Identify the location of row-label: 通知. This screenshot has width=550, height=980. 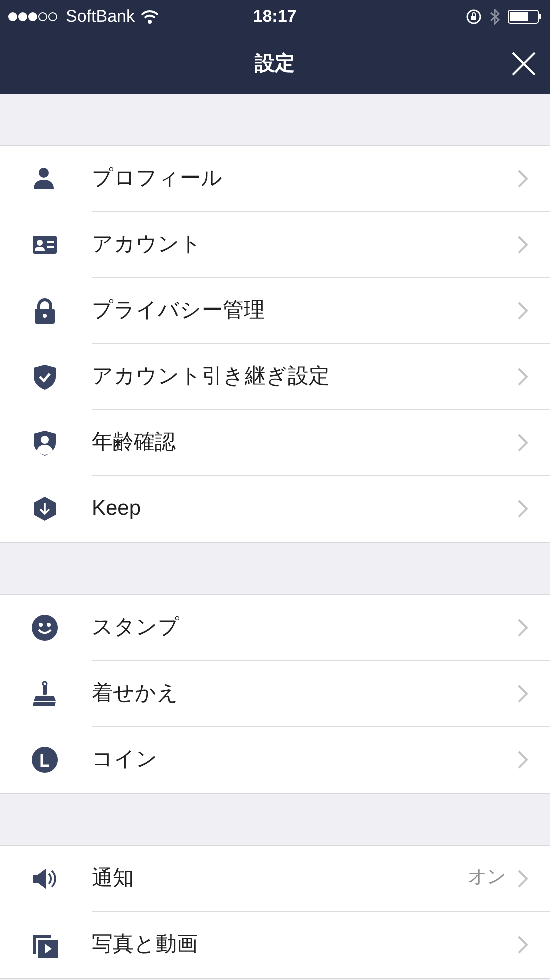
(113, 879).